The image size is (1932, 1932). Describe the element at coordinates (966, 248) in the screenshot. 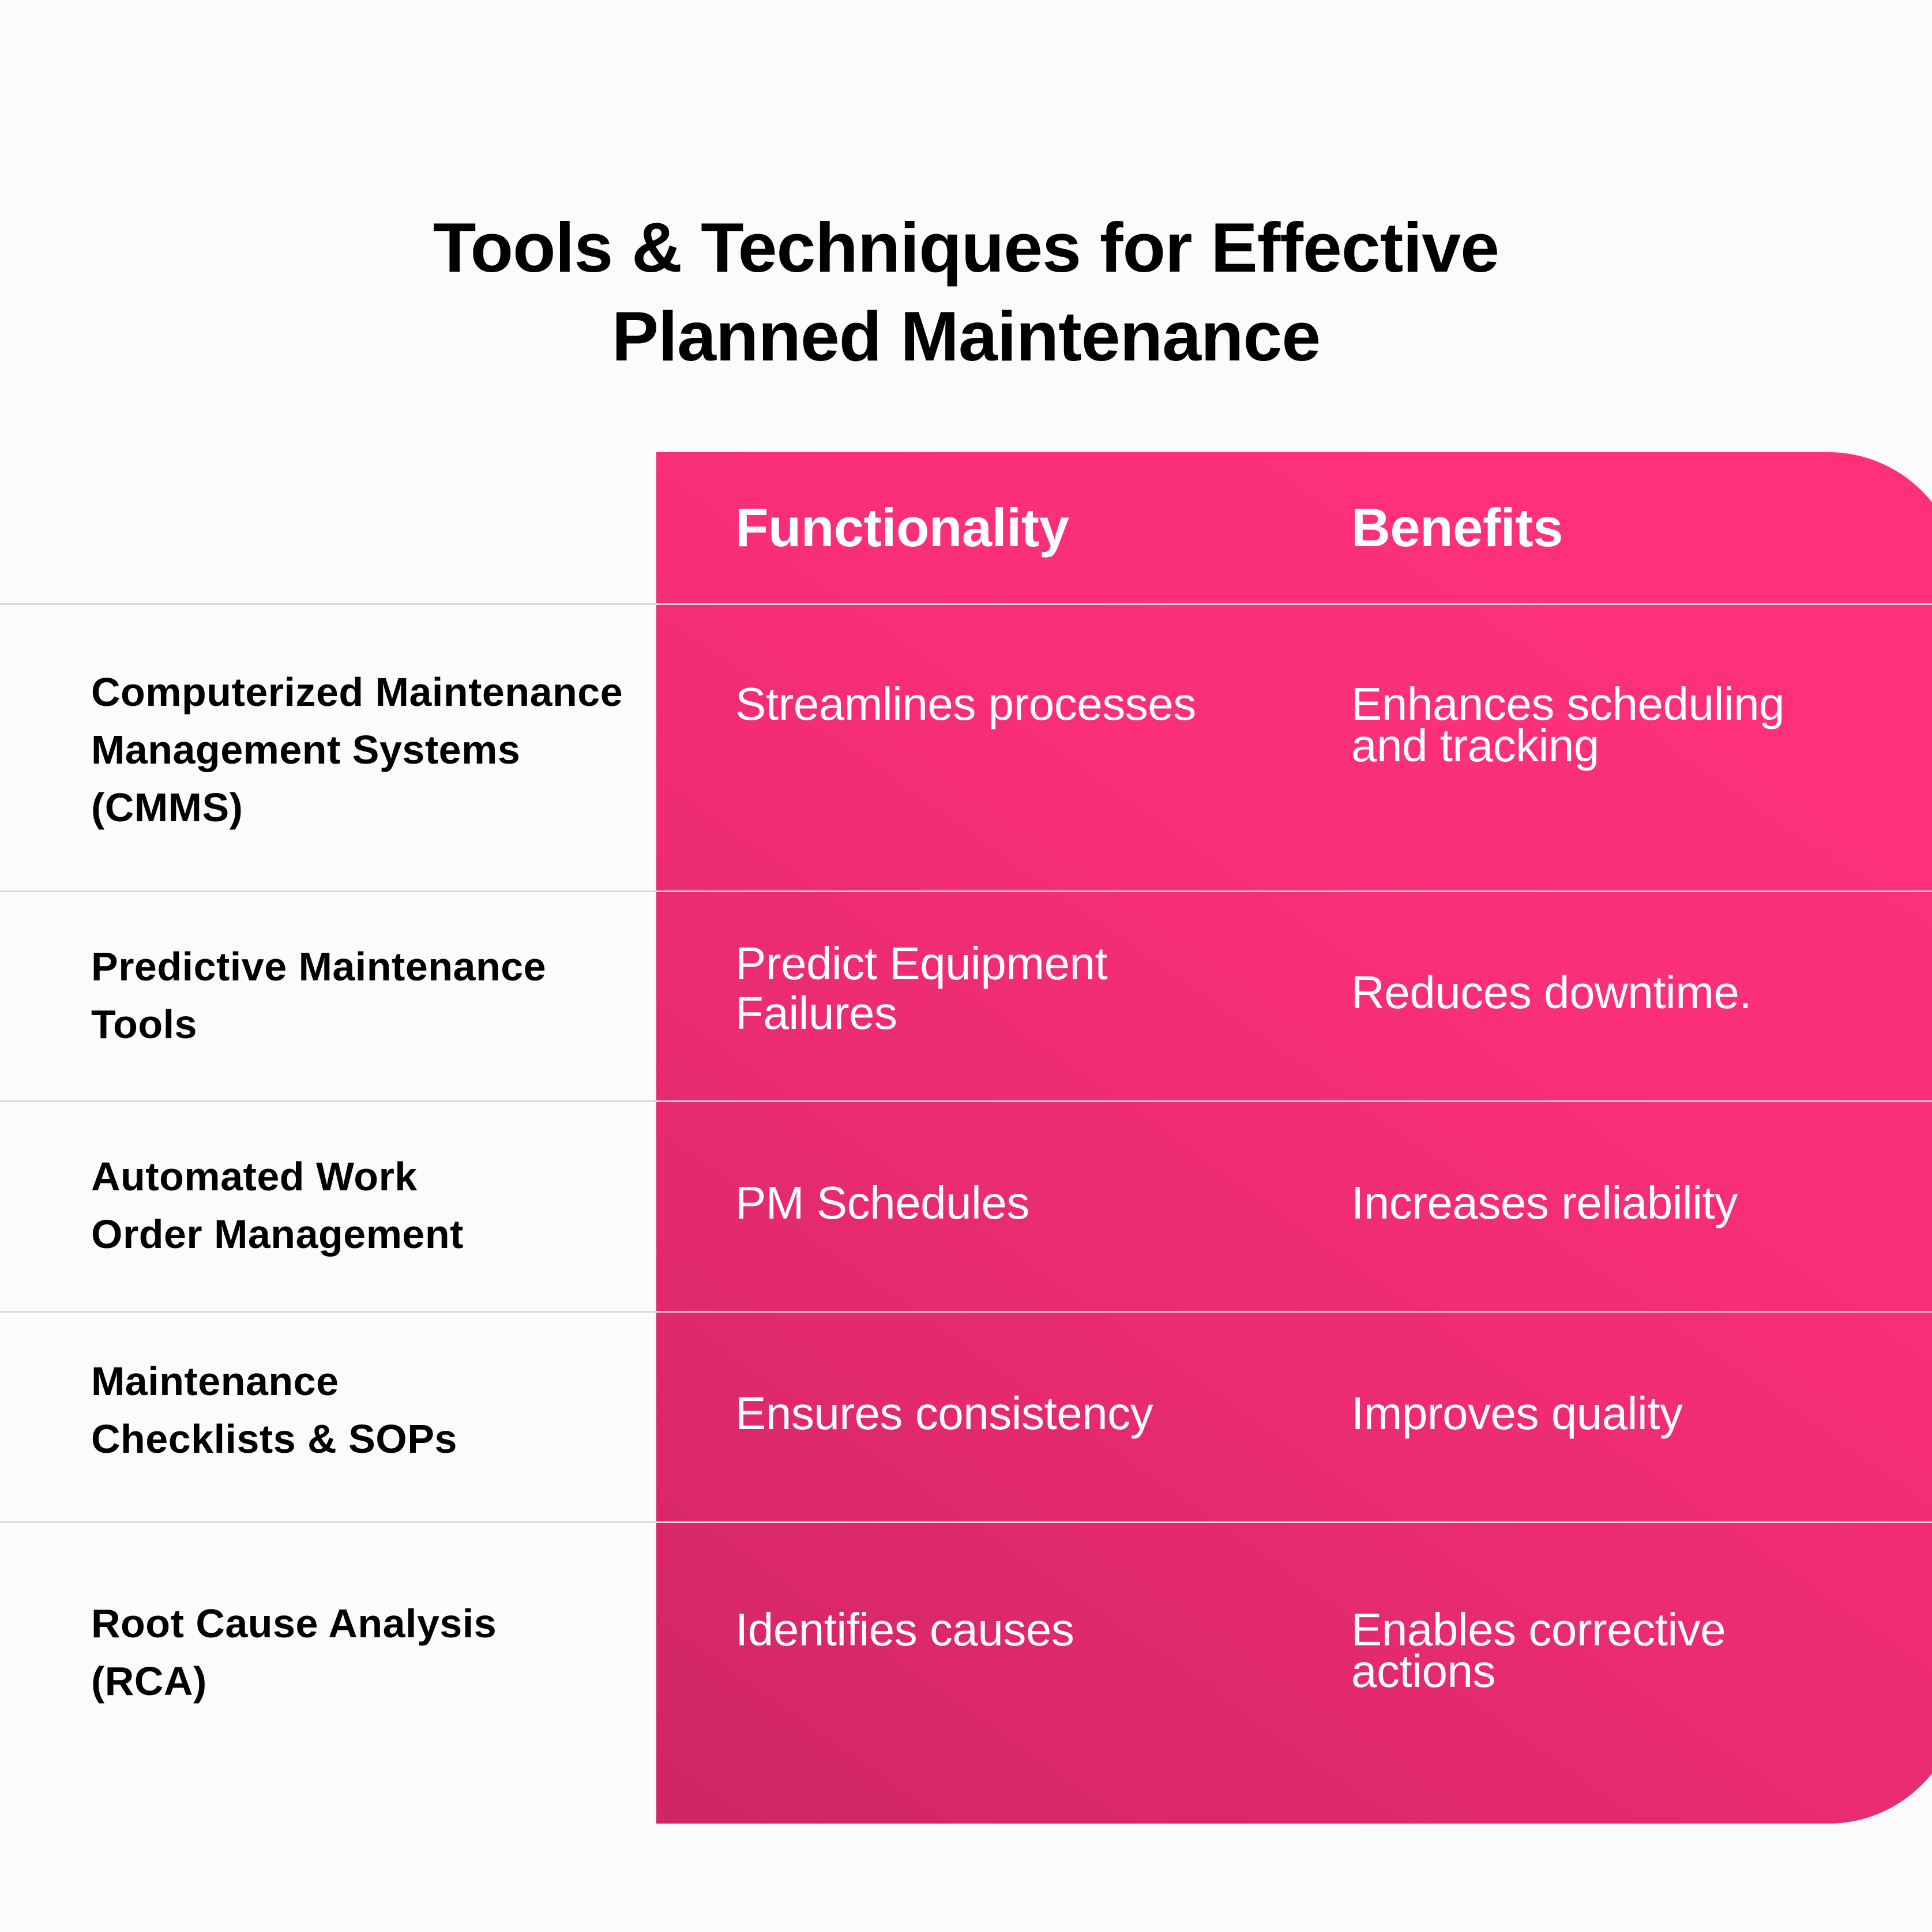

I see `title-line-1: Tools & Techniques for Effective` at that location.